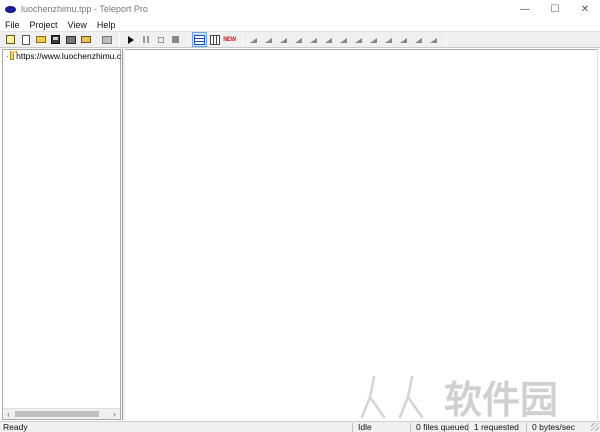 The height and width of the screenshot is (432, 600). What do you see at coordinates (77, 25) in the screenshot?
I see `menu-view: View` at bounding box center [77, 25].